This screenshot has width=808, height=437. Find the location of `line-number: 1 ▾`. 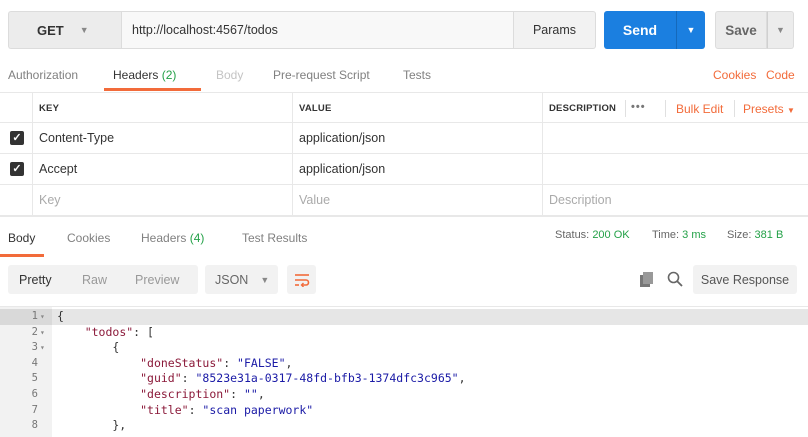

line-number: 1 ▾ is located at coordinates (26, 317).